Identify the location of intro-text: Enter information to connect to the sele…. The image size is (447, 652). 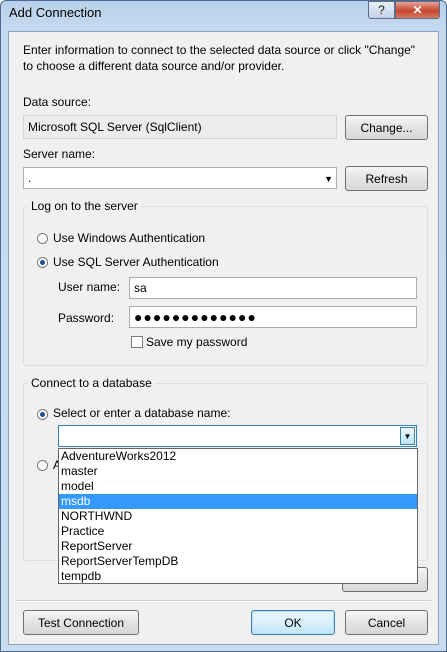
(219, 58).